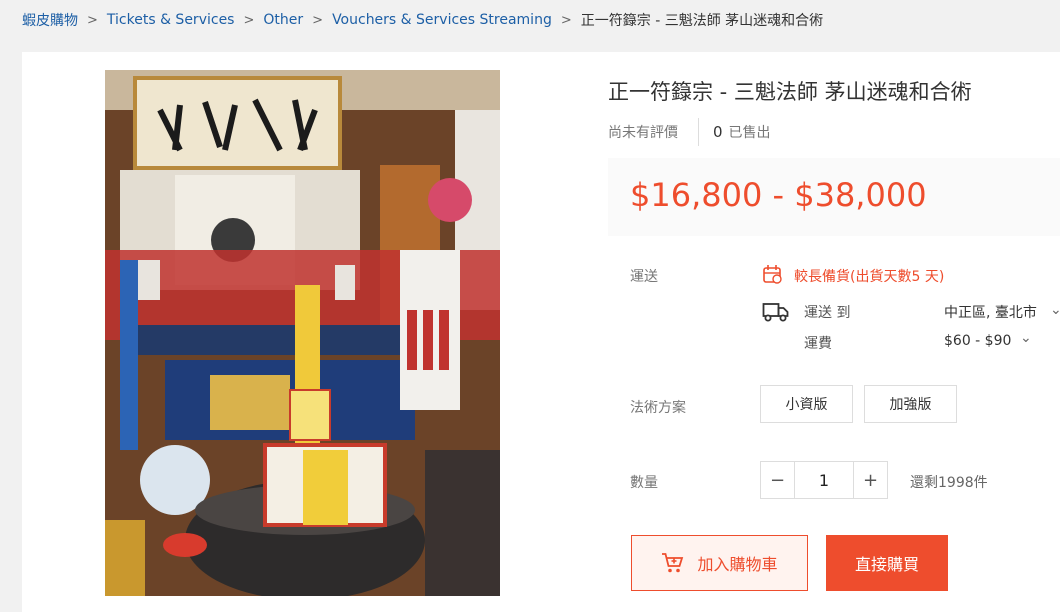  I want to click on breadcrumb-current: 正一符籙宗 - 三魁法師 茅山迷魂和合術, so click(702, 21).